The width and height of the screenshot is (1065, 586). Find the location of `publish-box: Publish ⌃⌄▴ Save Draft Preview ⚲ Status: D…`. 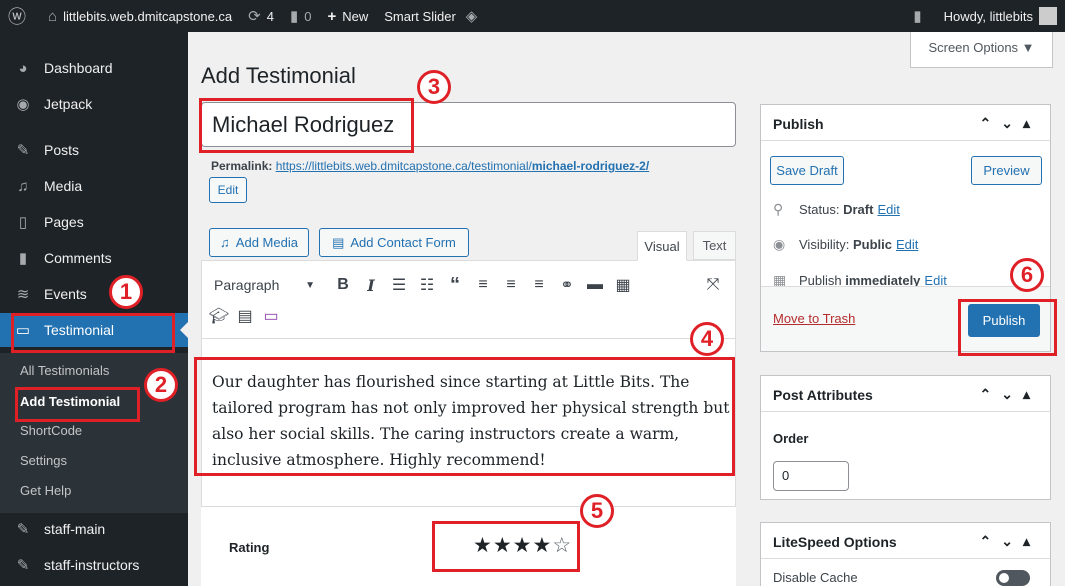

publish-box: Publish ⌃⌄▴ Save Draft Preview ⚲ Status: D… is located at coordinates (905, 228).